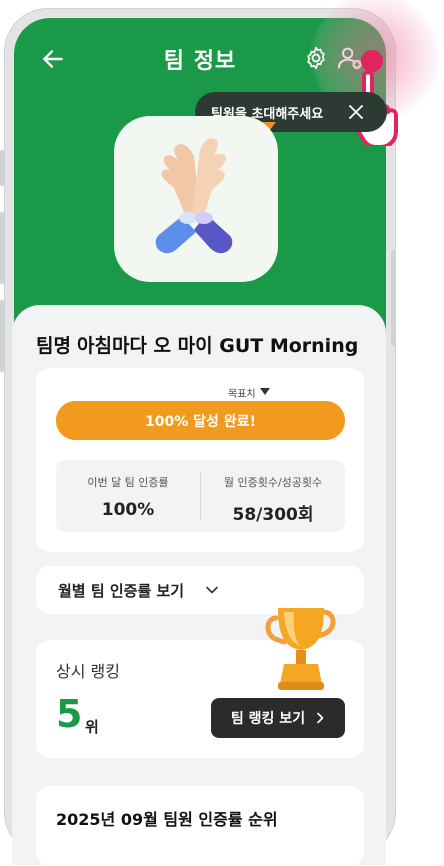 This screenshot has height=866, width=444. What do you see at coordinates (69, 714) in the screenshot?
I see `rank-number: 5` at bounding box center [69, 714].